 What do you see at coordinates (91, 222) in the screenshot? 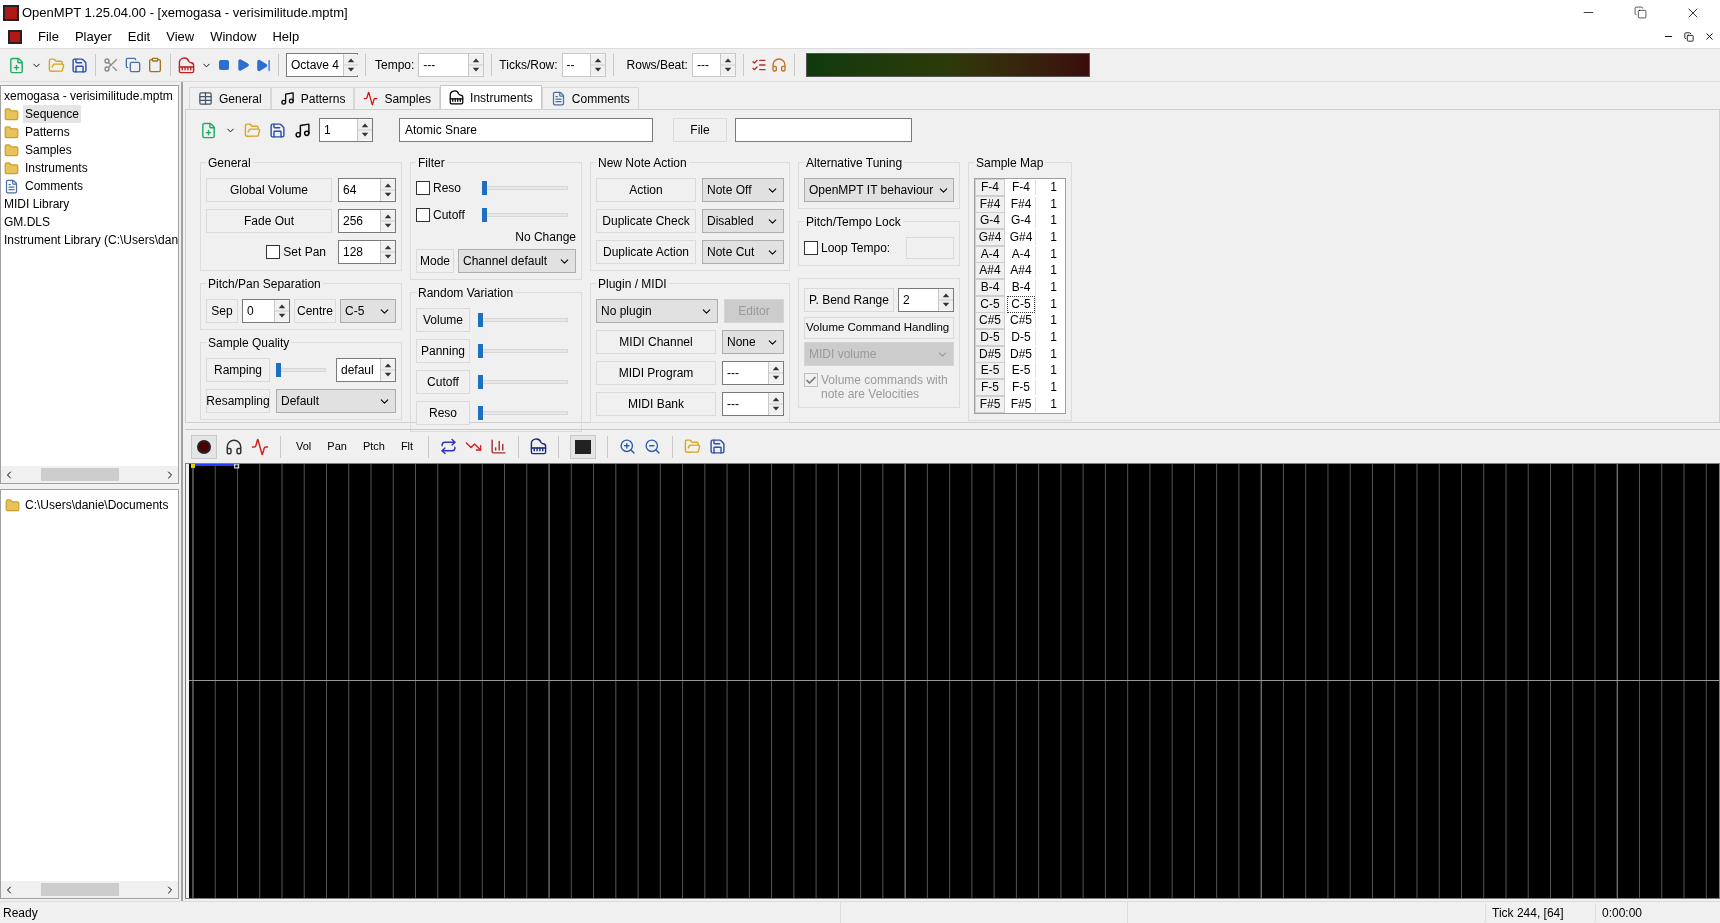
I see `tree-item: GM.DLS` at bounding box center [91, 222].